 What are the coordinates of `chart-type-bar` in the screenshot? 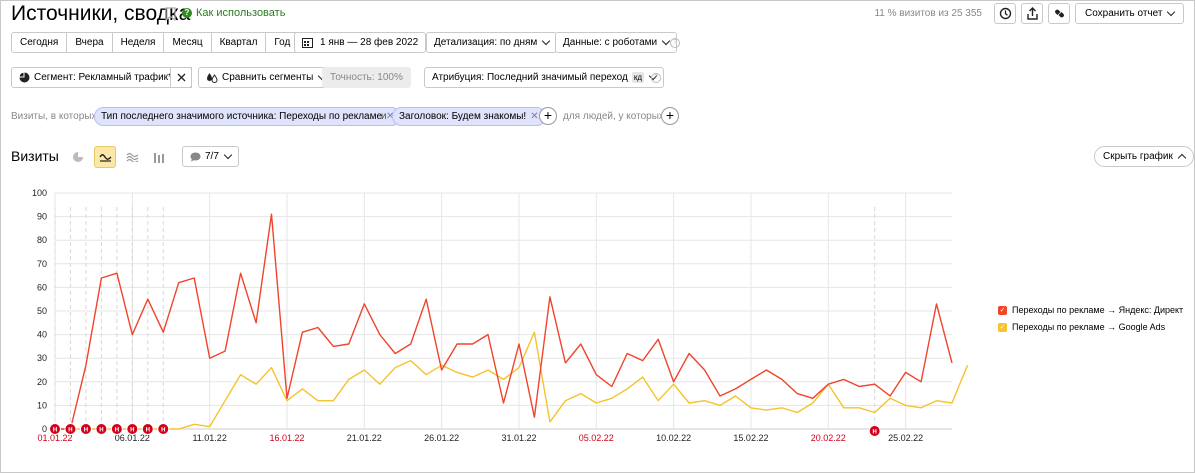 It's located at (159, 157).